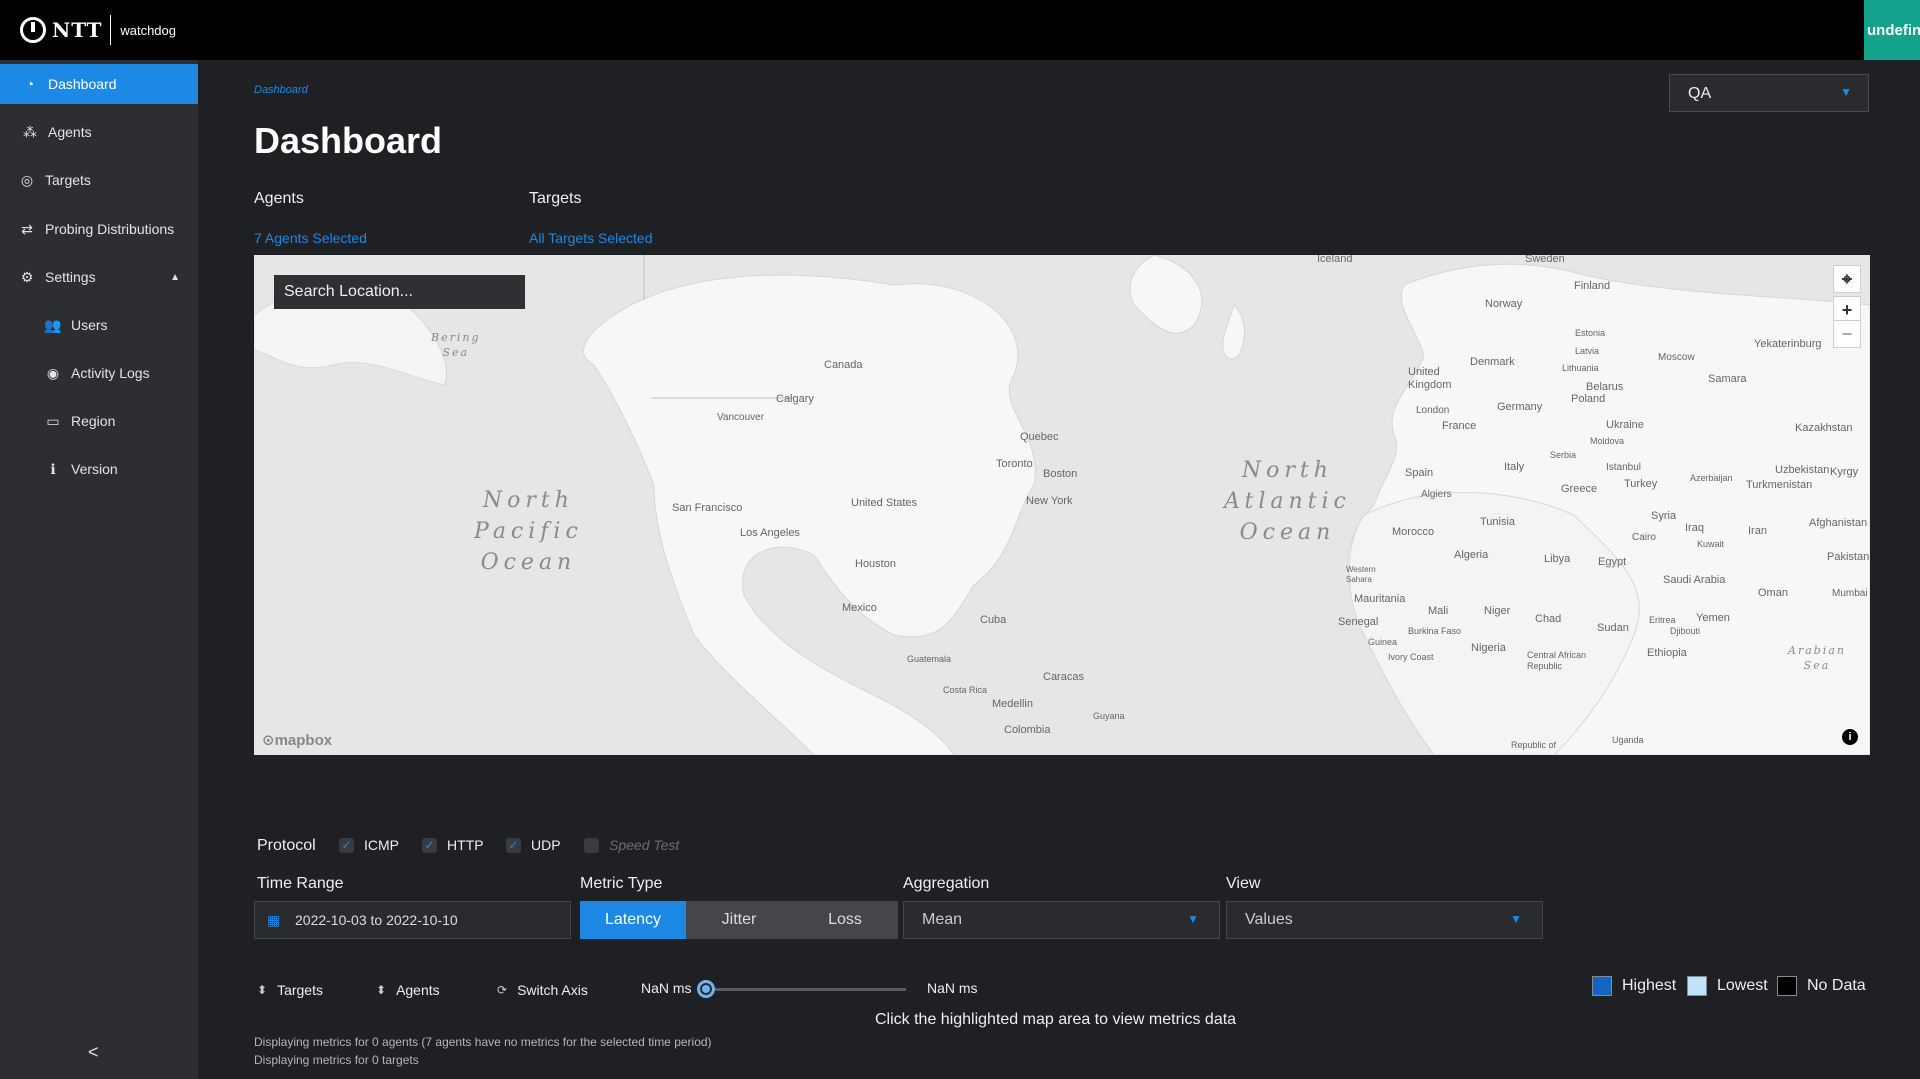 This screenshot has width=1920, height=1079. What do you see at coordinates (946, 883) in the screenshot?
I see `aggregation-label: Aggregation` at bounding box center [946, 883].